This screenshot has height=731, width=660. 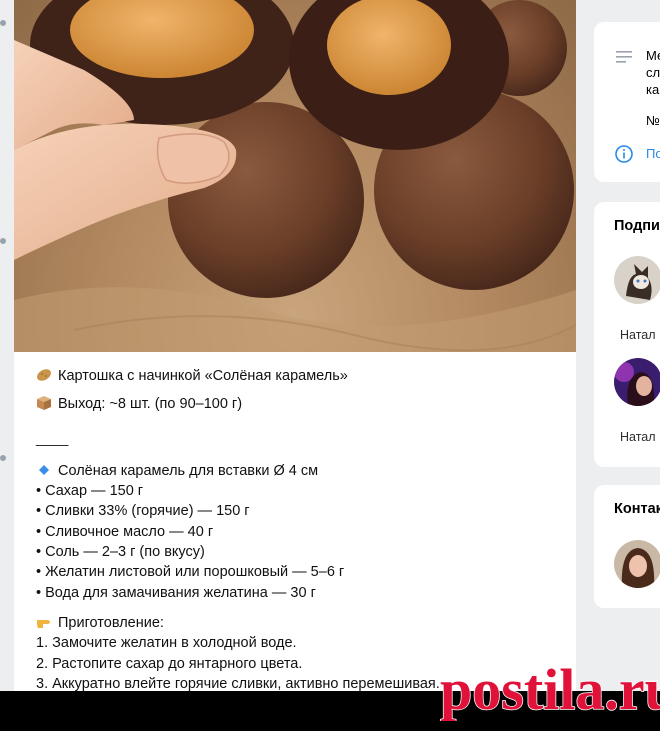 I want to click on watermark-logo: postila.ru, so click(x=548, y=690).